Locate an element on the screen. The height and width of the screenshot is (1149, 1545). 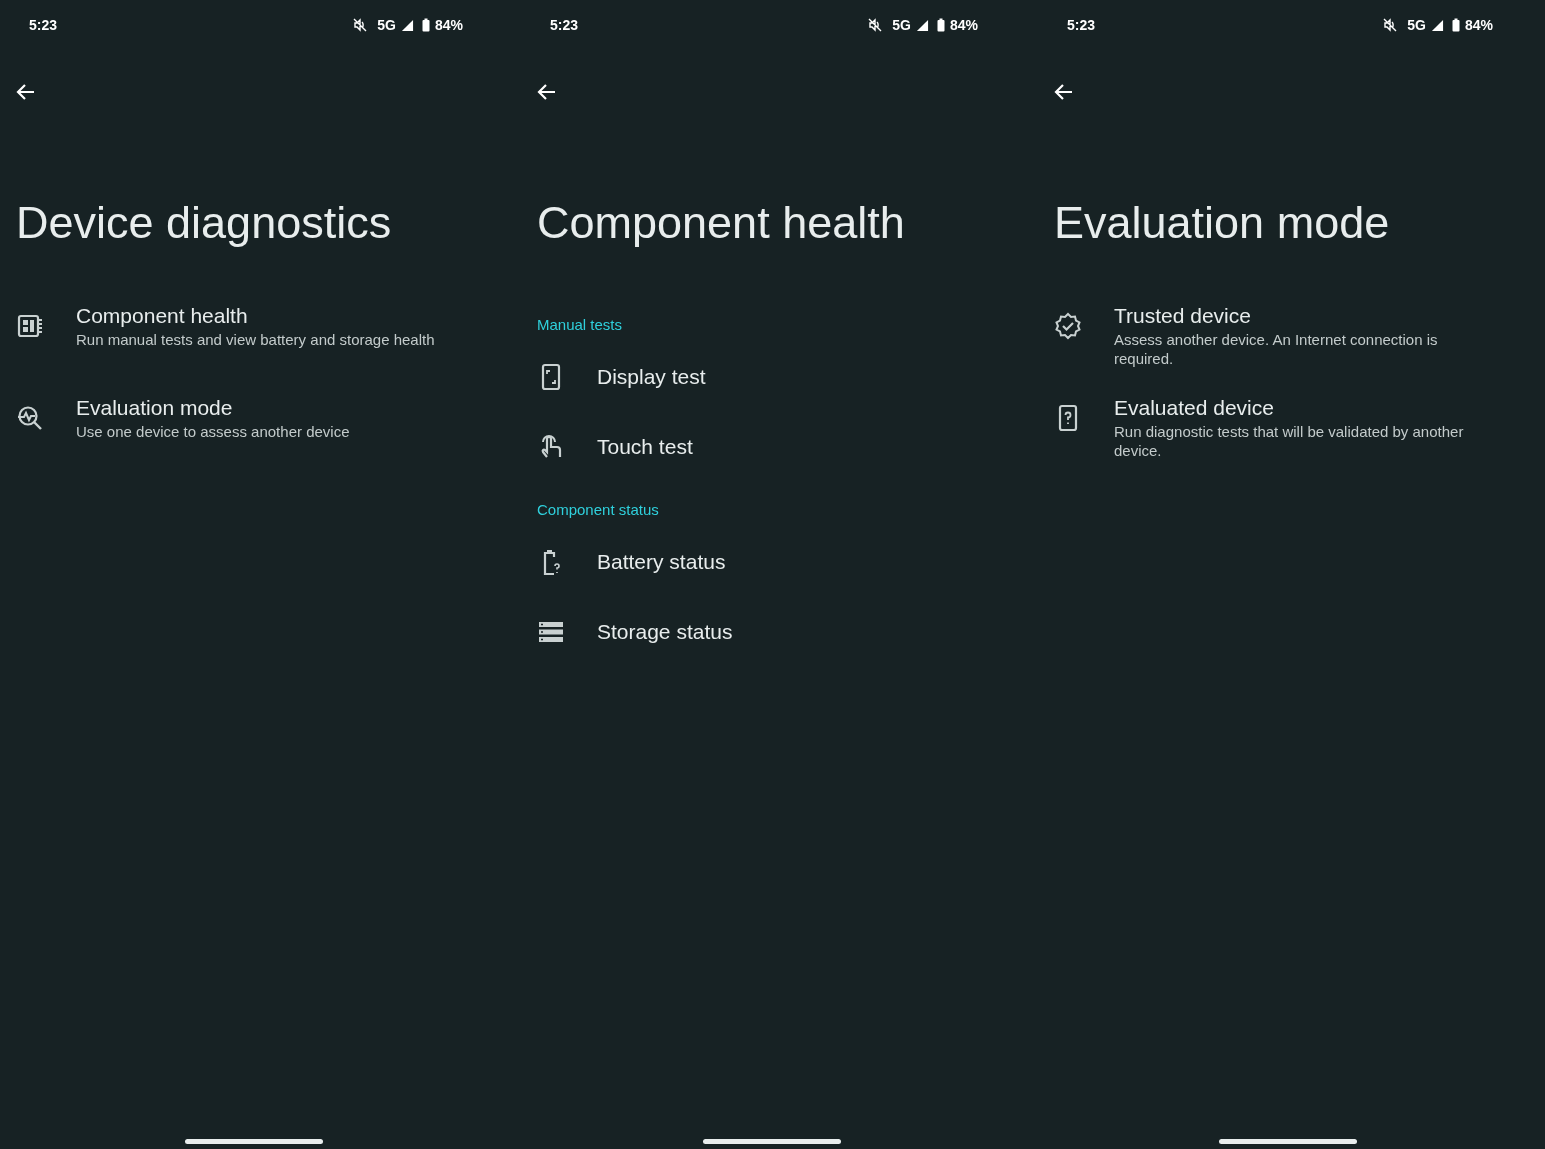
page-title: Component health is located at coordinates (721, 223).